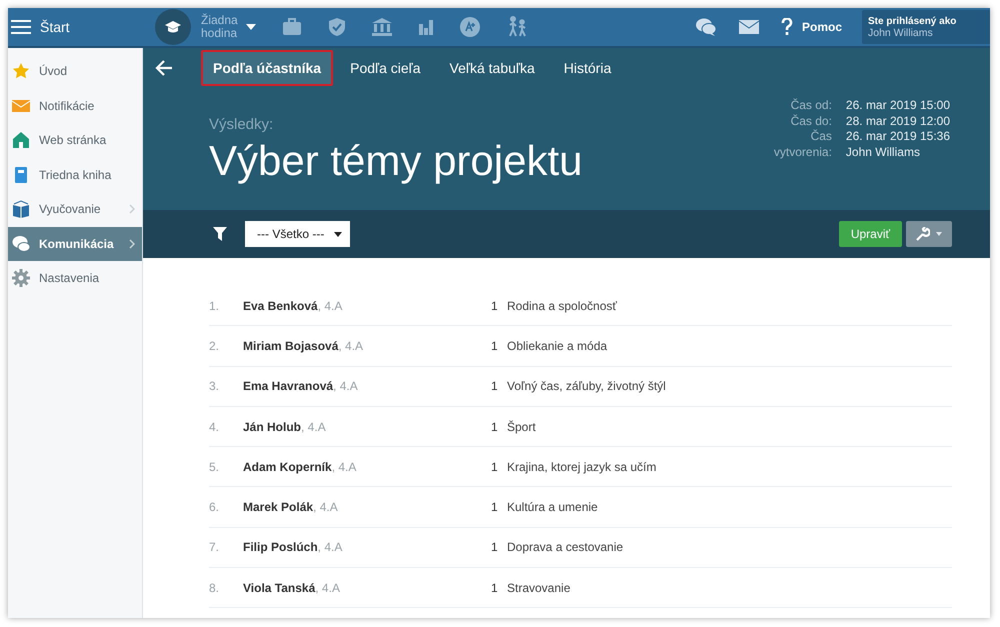 This screenshot has width=1000, height=627. I want to click on lesson-dropdown: Žiadna hodina, so click(228, 27).